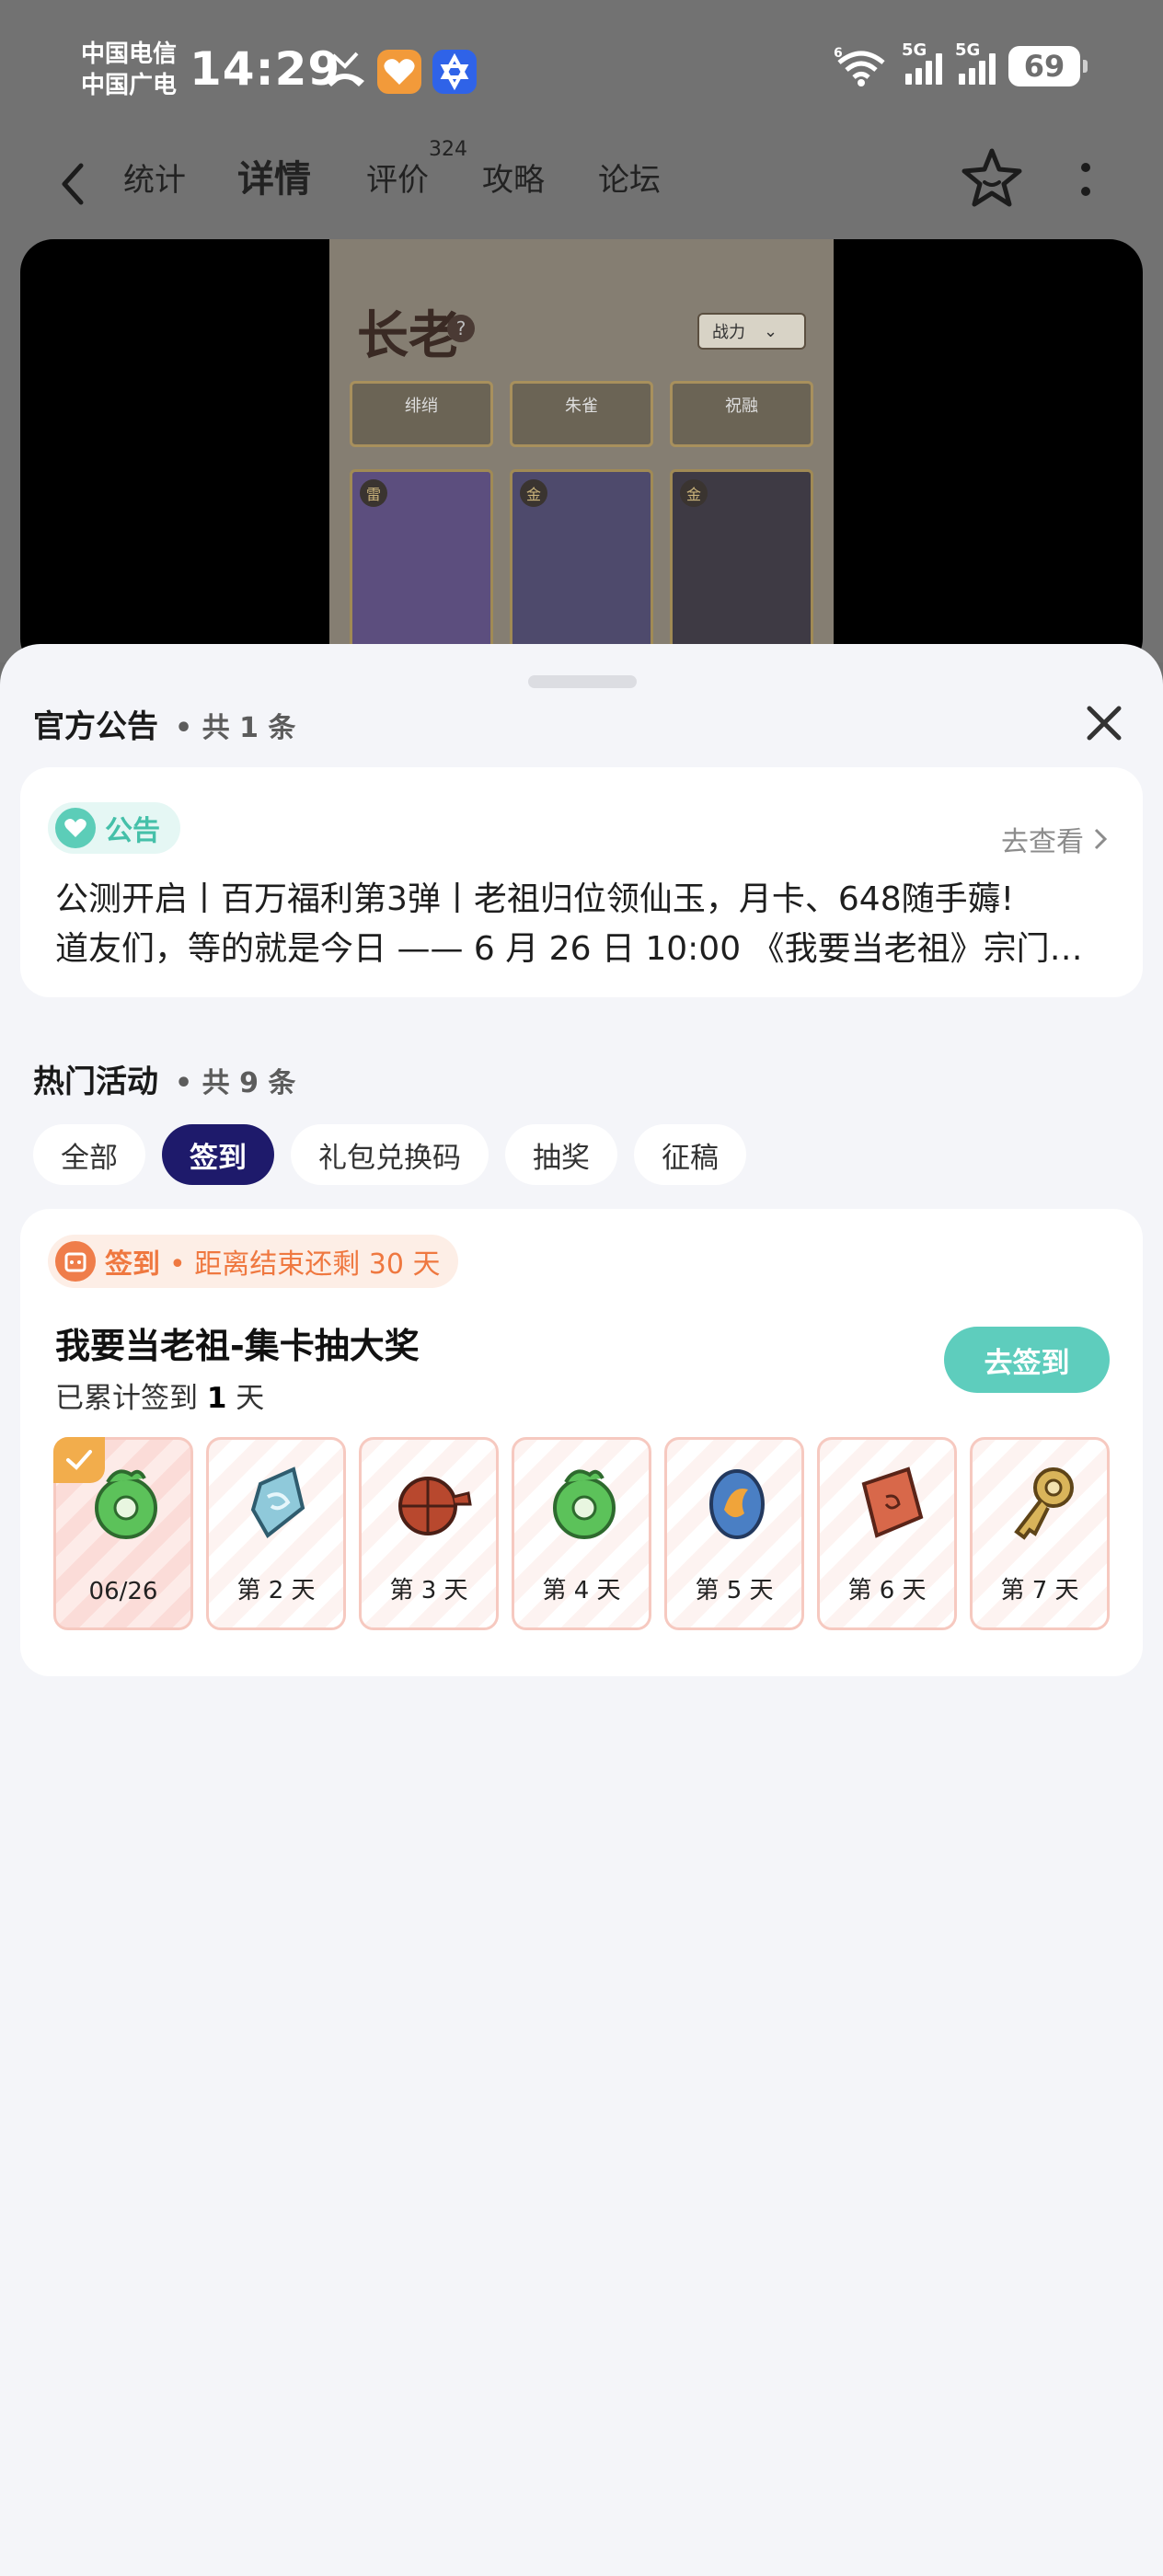 The height and width of the screenshot is (2576, 1163). What do you see at coordinates (581, 69) in the screenshot?
I see `status-bar: 中国电信 中国广电 14:29 6 5G 5G 69` at bounding box center [581, 69].